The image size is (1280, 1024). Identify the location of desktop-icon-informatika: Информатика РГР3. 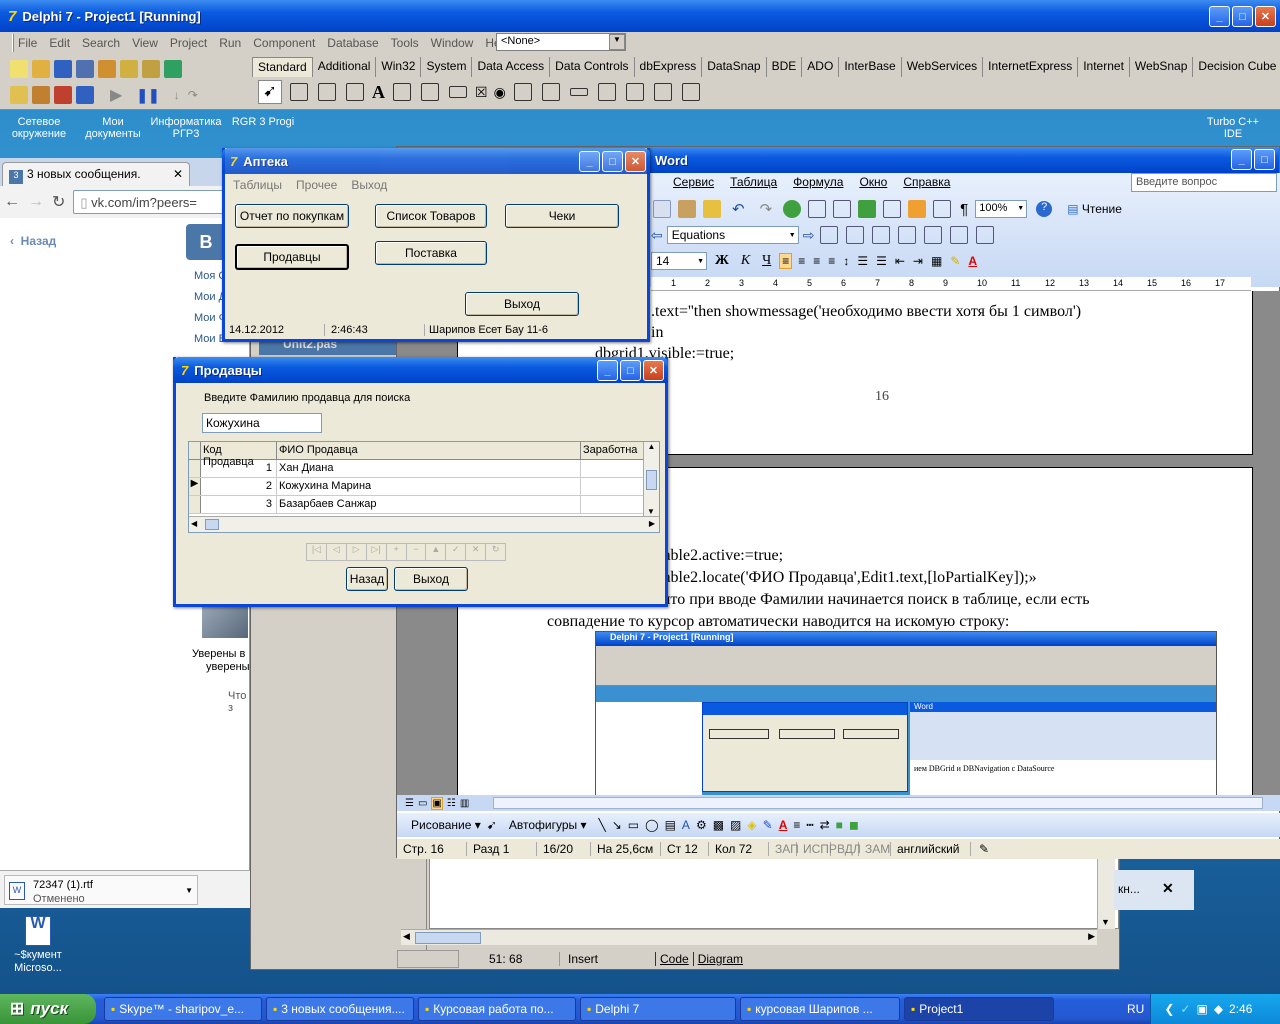
(186, 128).